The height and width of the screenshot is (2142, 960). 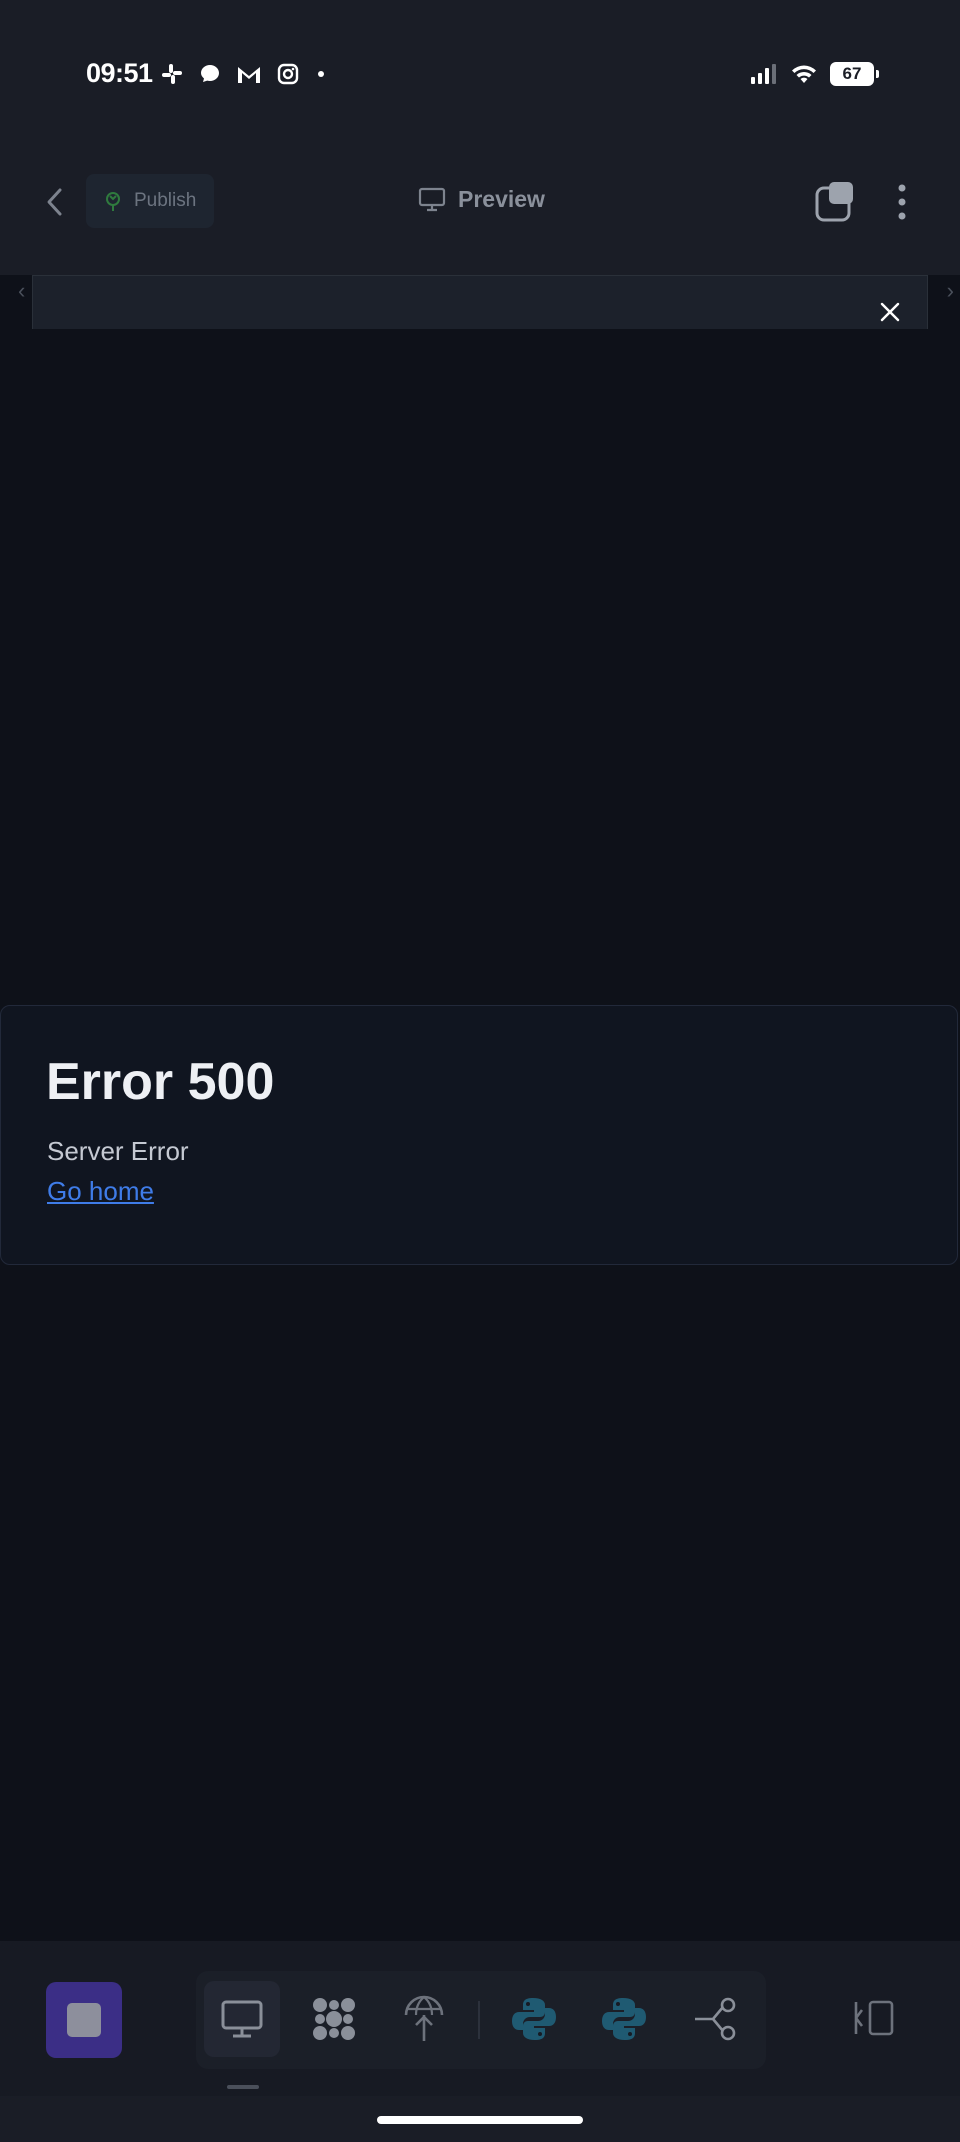 I want to click on stop-icon, so click(x=84, y=2020).